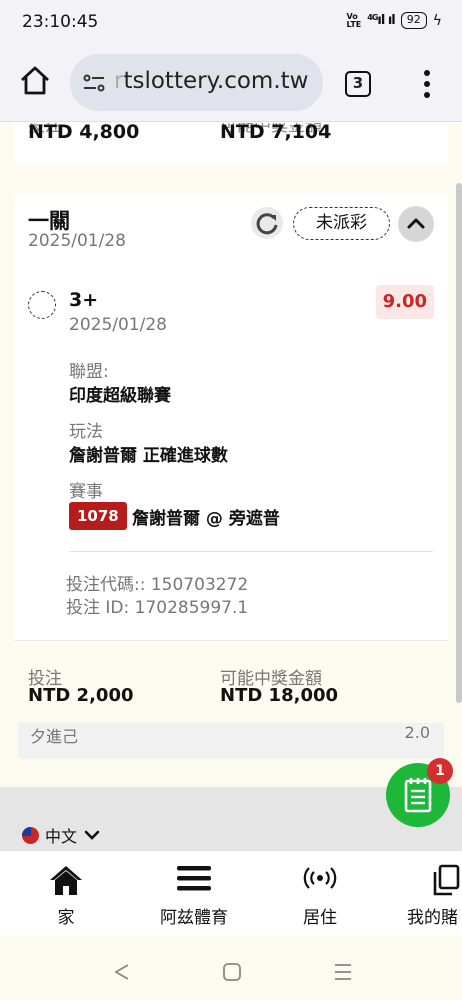  Describe the element at coordinates (320, 918) in the screenshot. I see `nav-live-label: 居住` at that location.